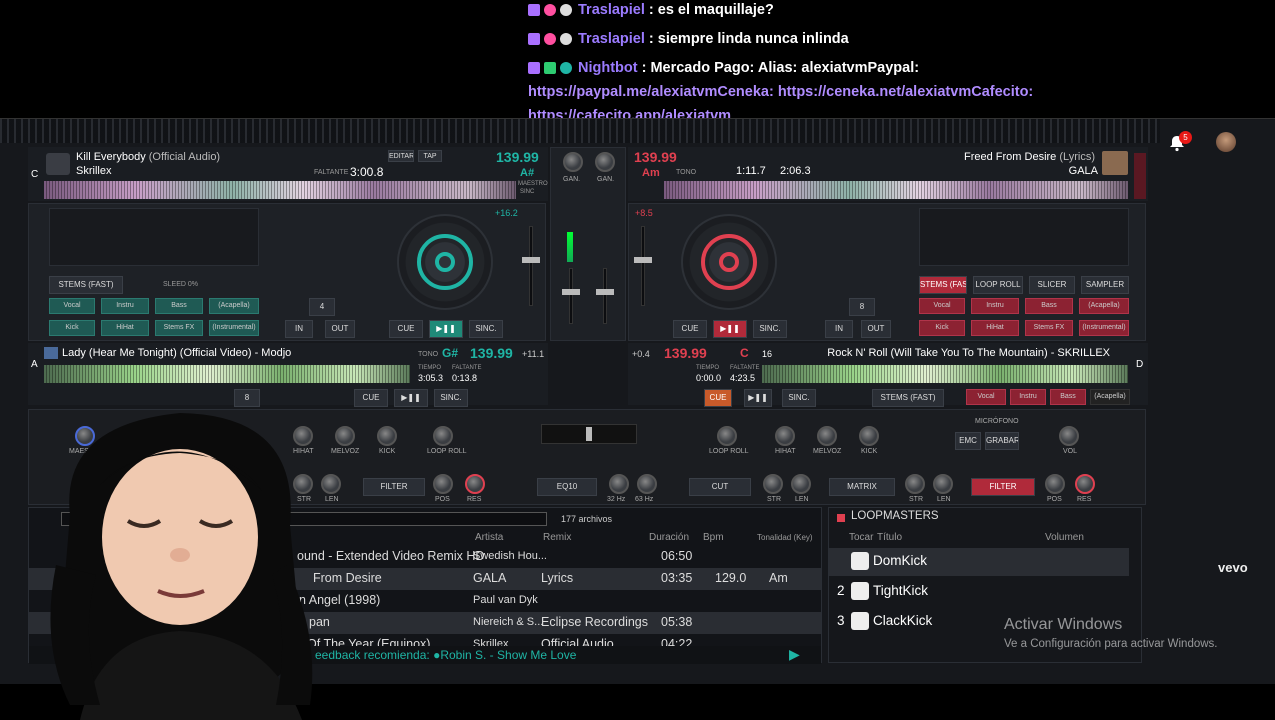 This screenshot has width=1275, height=720. I want to click on matrix-select: MATRIX, so click(862, 487).